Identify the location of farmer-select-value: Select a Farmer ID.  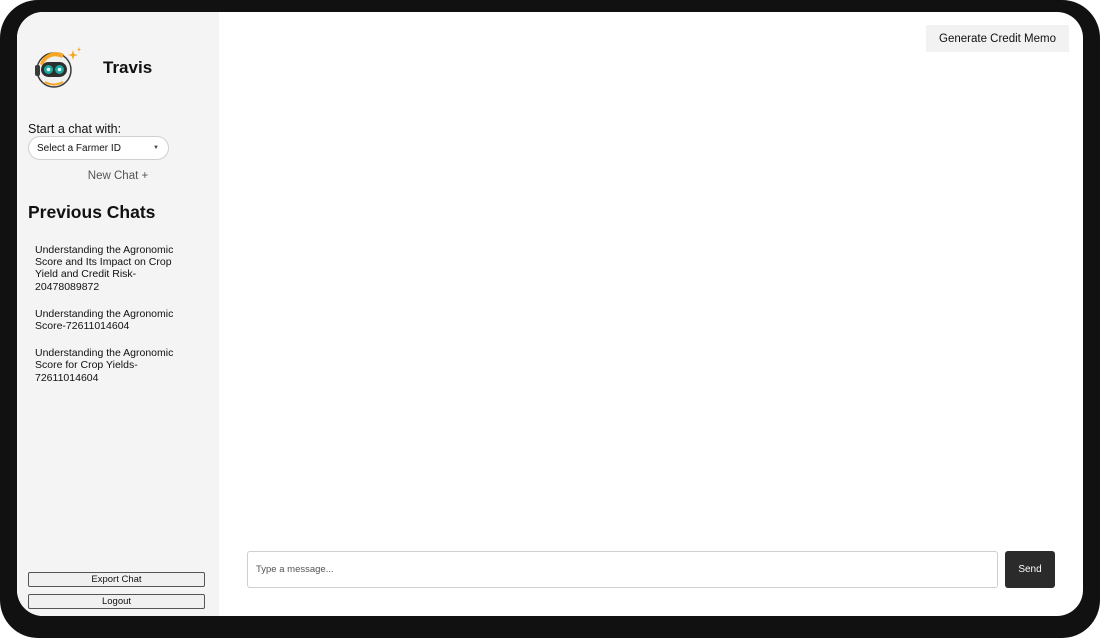
(79, 148).